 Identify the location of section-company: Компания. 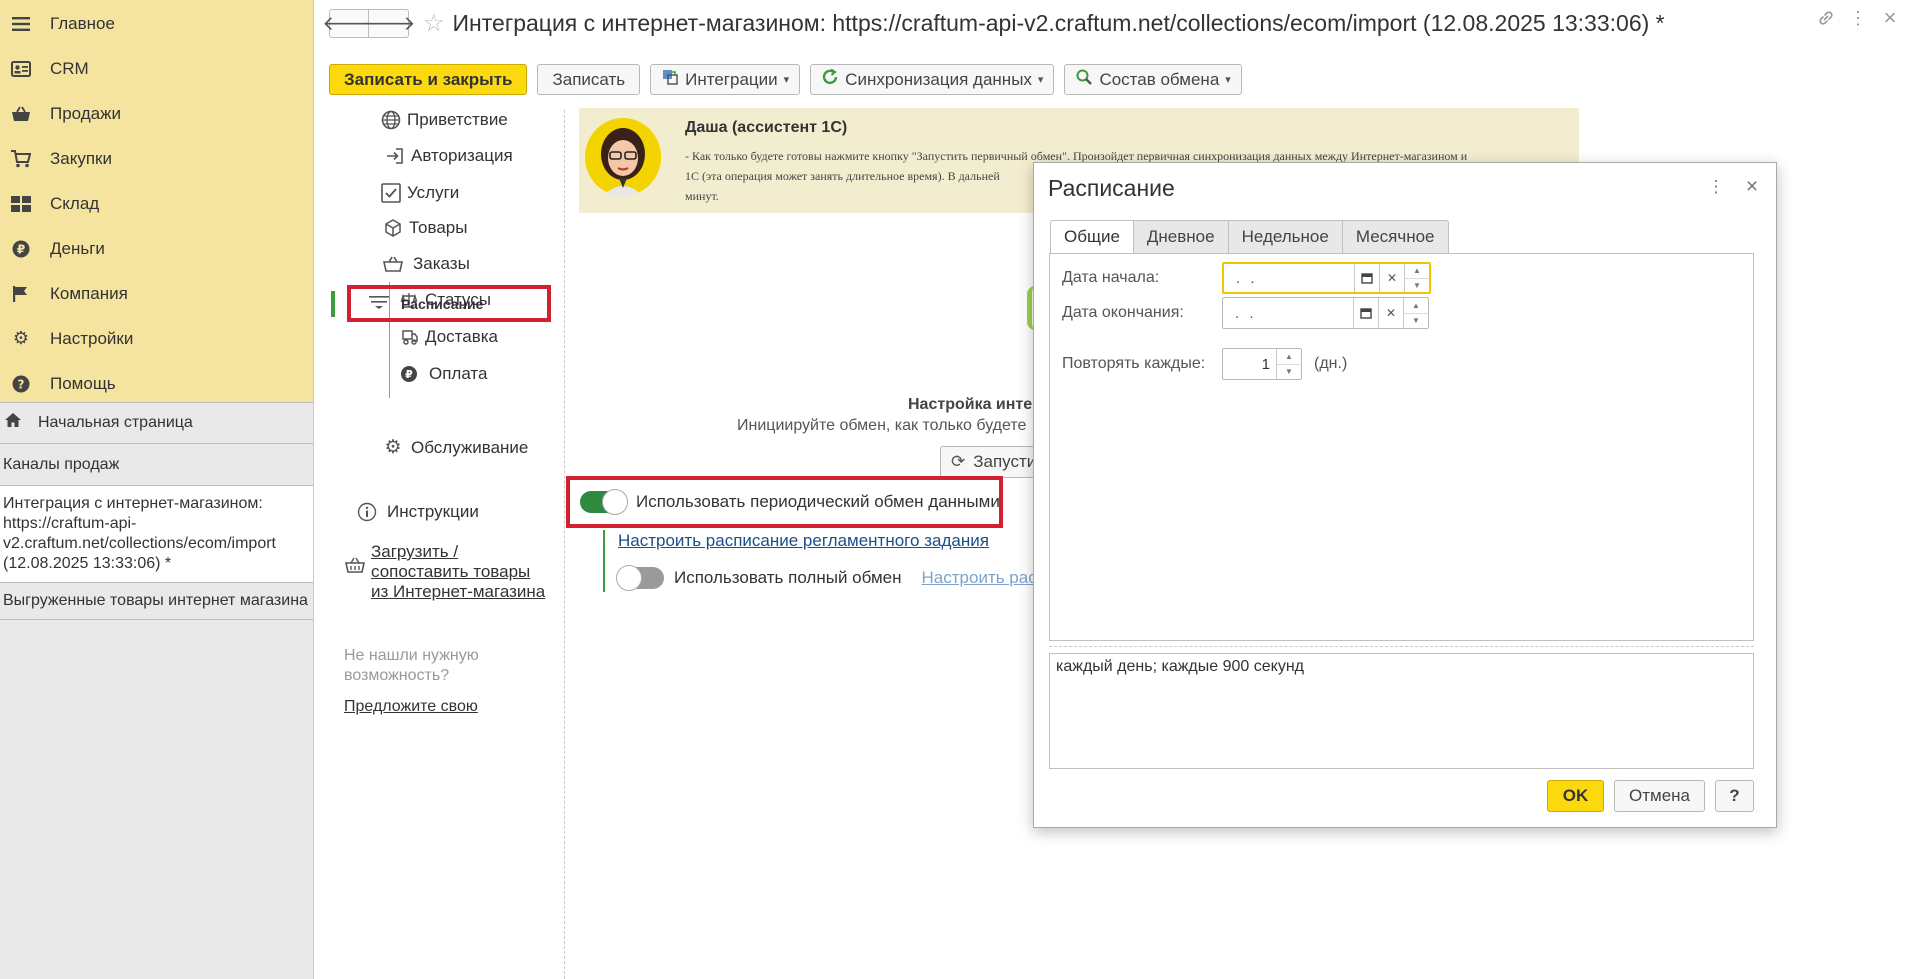
(156, 293).